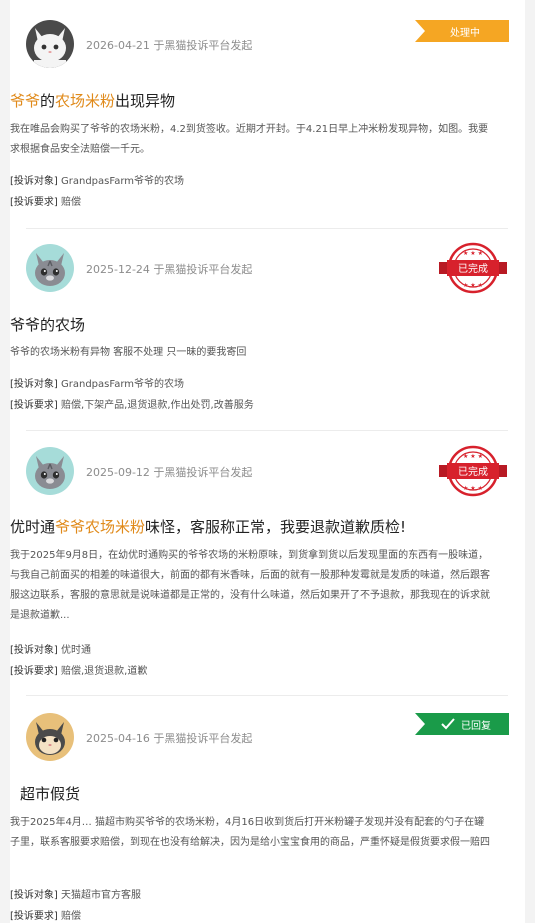 The height and width of the screenshot is (923, 535). I want to click on title-text: 的, so click(48, 101).